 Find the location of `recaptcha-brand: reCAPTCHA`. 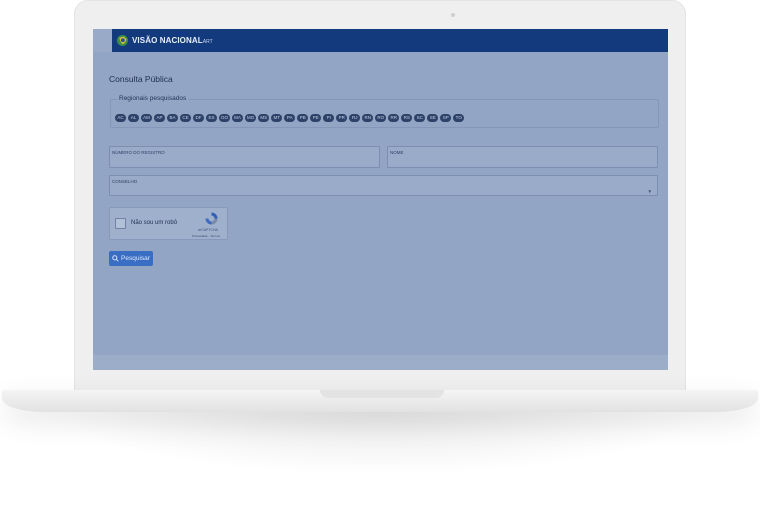

recaptcha-brand: reCAPTCHA is located at coordinates (208, 230).